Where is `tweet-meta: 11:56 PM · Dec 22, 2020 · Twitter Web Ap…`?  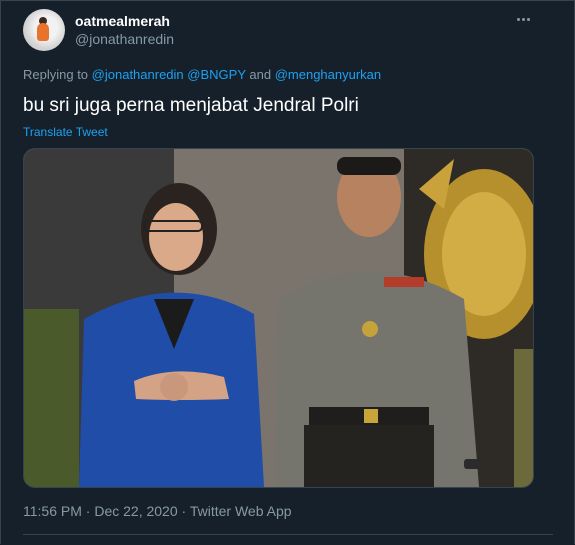 tweet-meta: 11:56 PM · Dec 22, 2020 · Twitter Web Ap… is located at coordinates (157, 511).